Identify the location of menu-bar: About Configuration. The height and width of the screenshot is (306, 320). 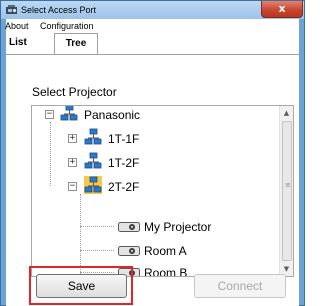
(152, 26).